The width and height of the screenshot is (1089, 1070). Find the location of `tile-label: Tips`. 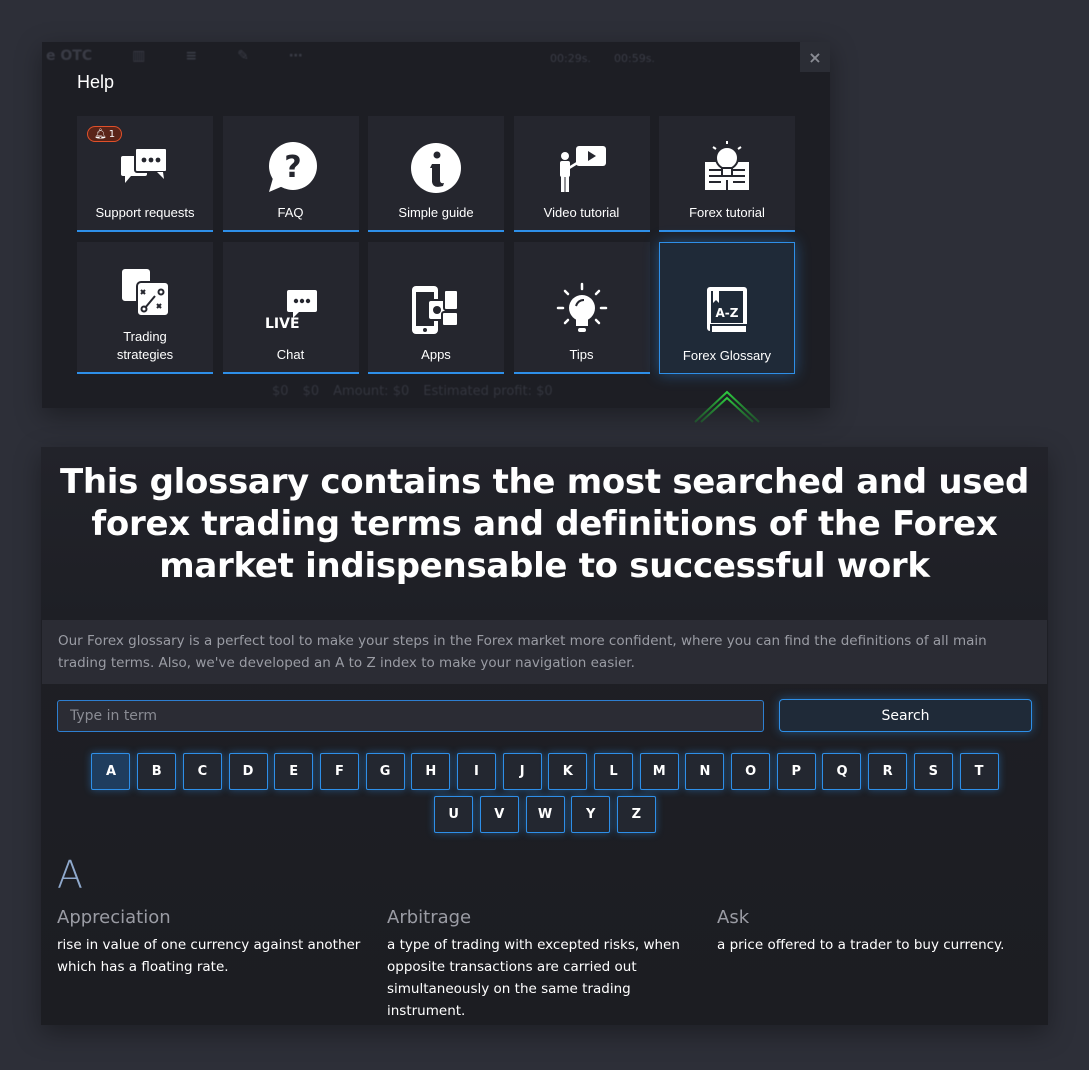

tile-label: Tips is located at coordinates (581, 354).